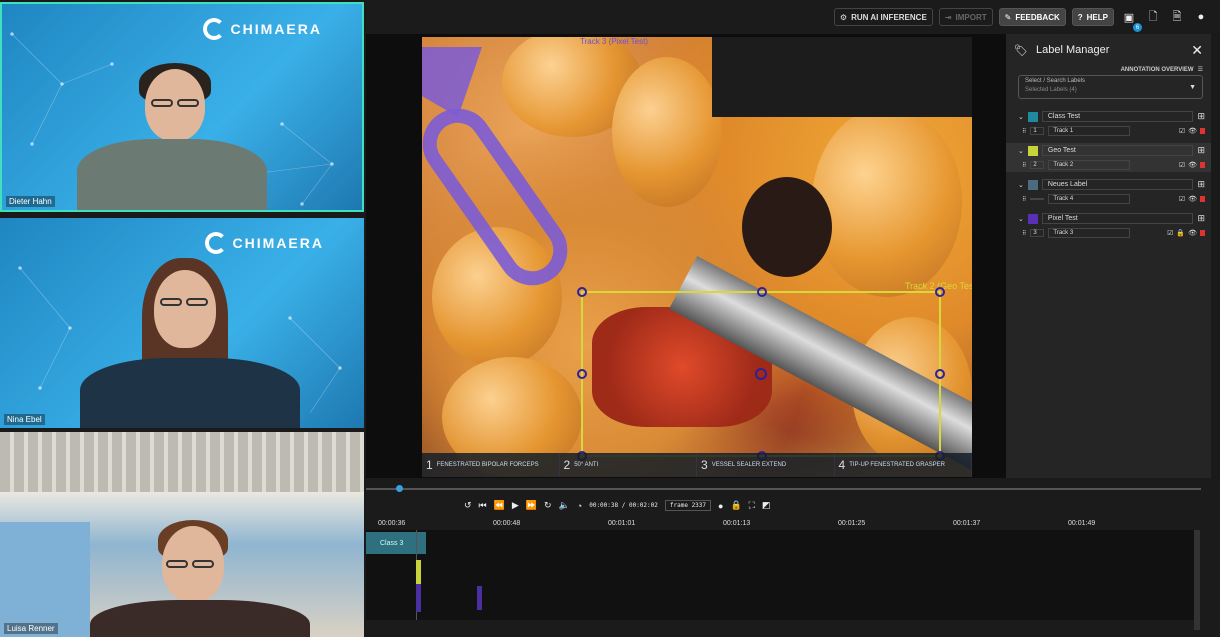 This screenshot has height=637, width=1220. I want to click on track-name: Track 2, so click(1089, 165).